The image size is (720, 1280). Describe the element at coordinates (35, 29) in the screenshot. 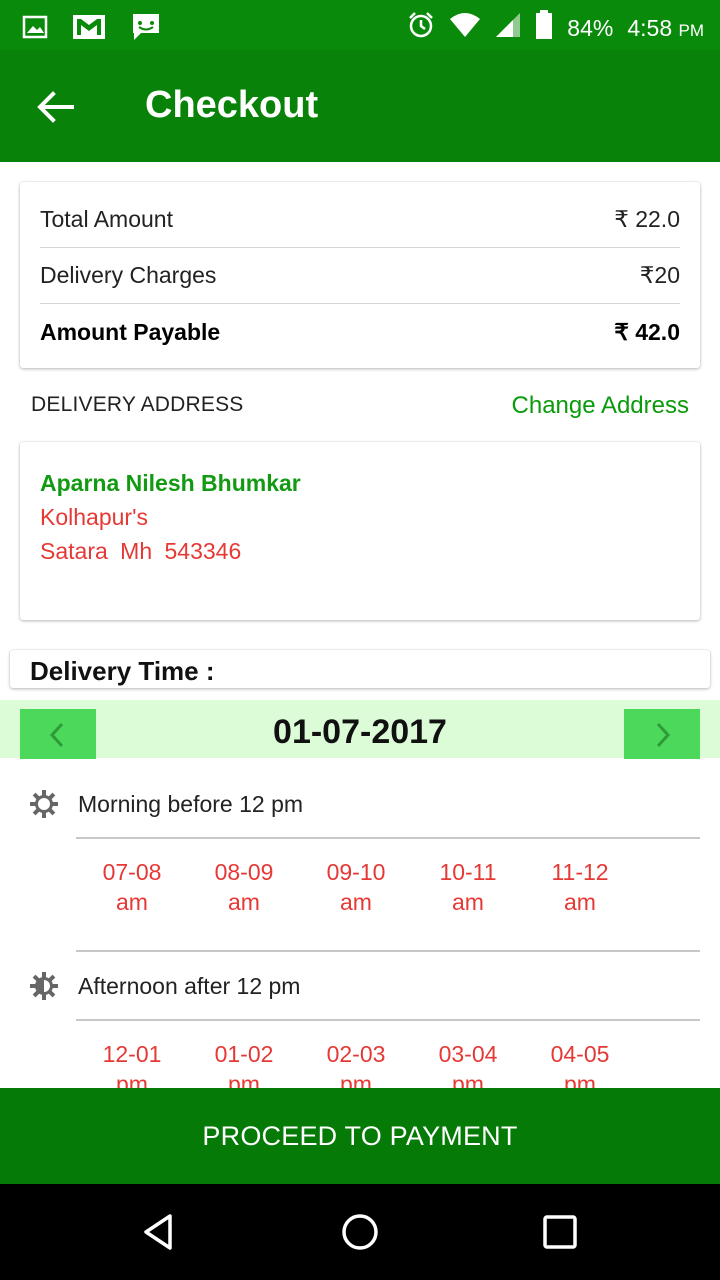

I see `image-icon` at that location.